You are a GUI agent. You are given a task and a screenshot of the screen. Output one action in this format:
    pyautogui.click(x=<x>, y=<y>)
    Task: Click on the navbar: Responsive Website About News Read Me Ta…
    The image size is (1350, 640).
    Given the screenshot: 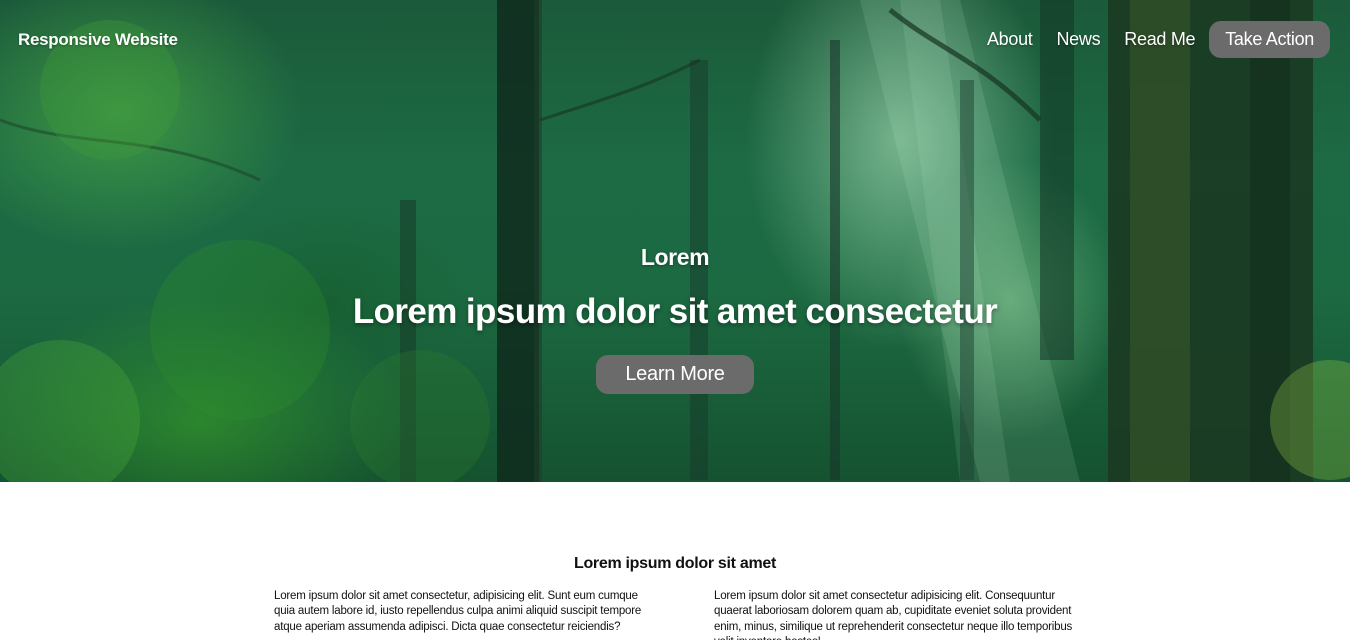 What is the action you would take?
    pyautogui.click(x=675, y=40)
    